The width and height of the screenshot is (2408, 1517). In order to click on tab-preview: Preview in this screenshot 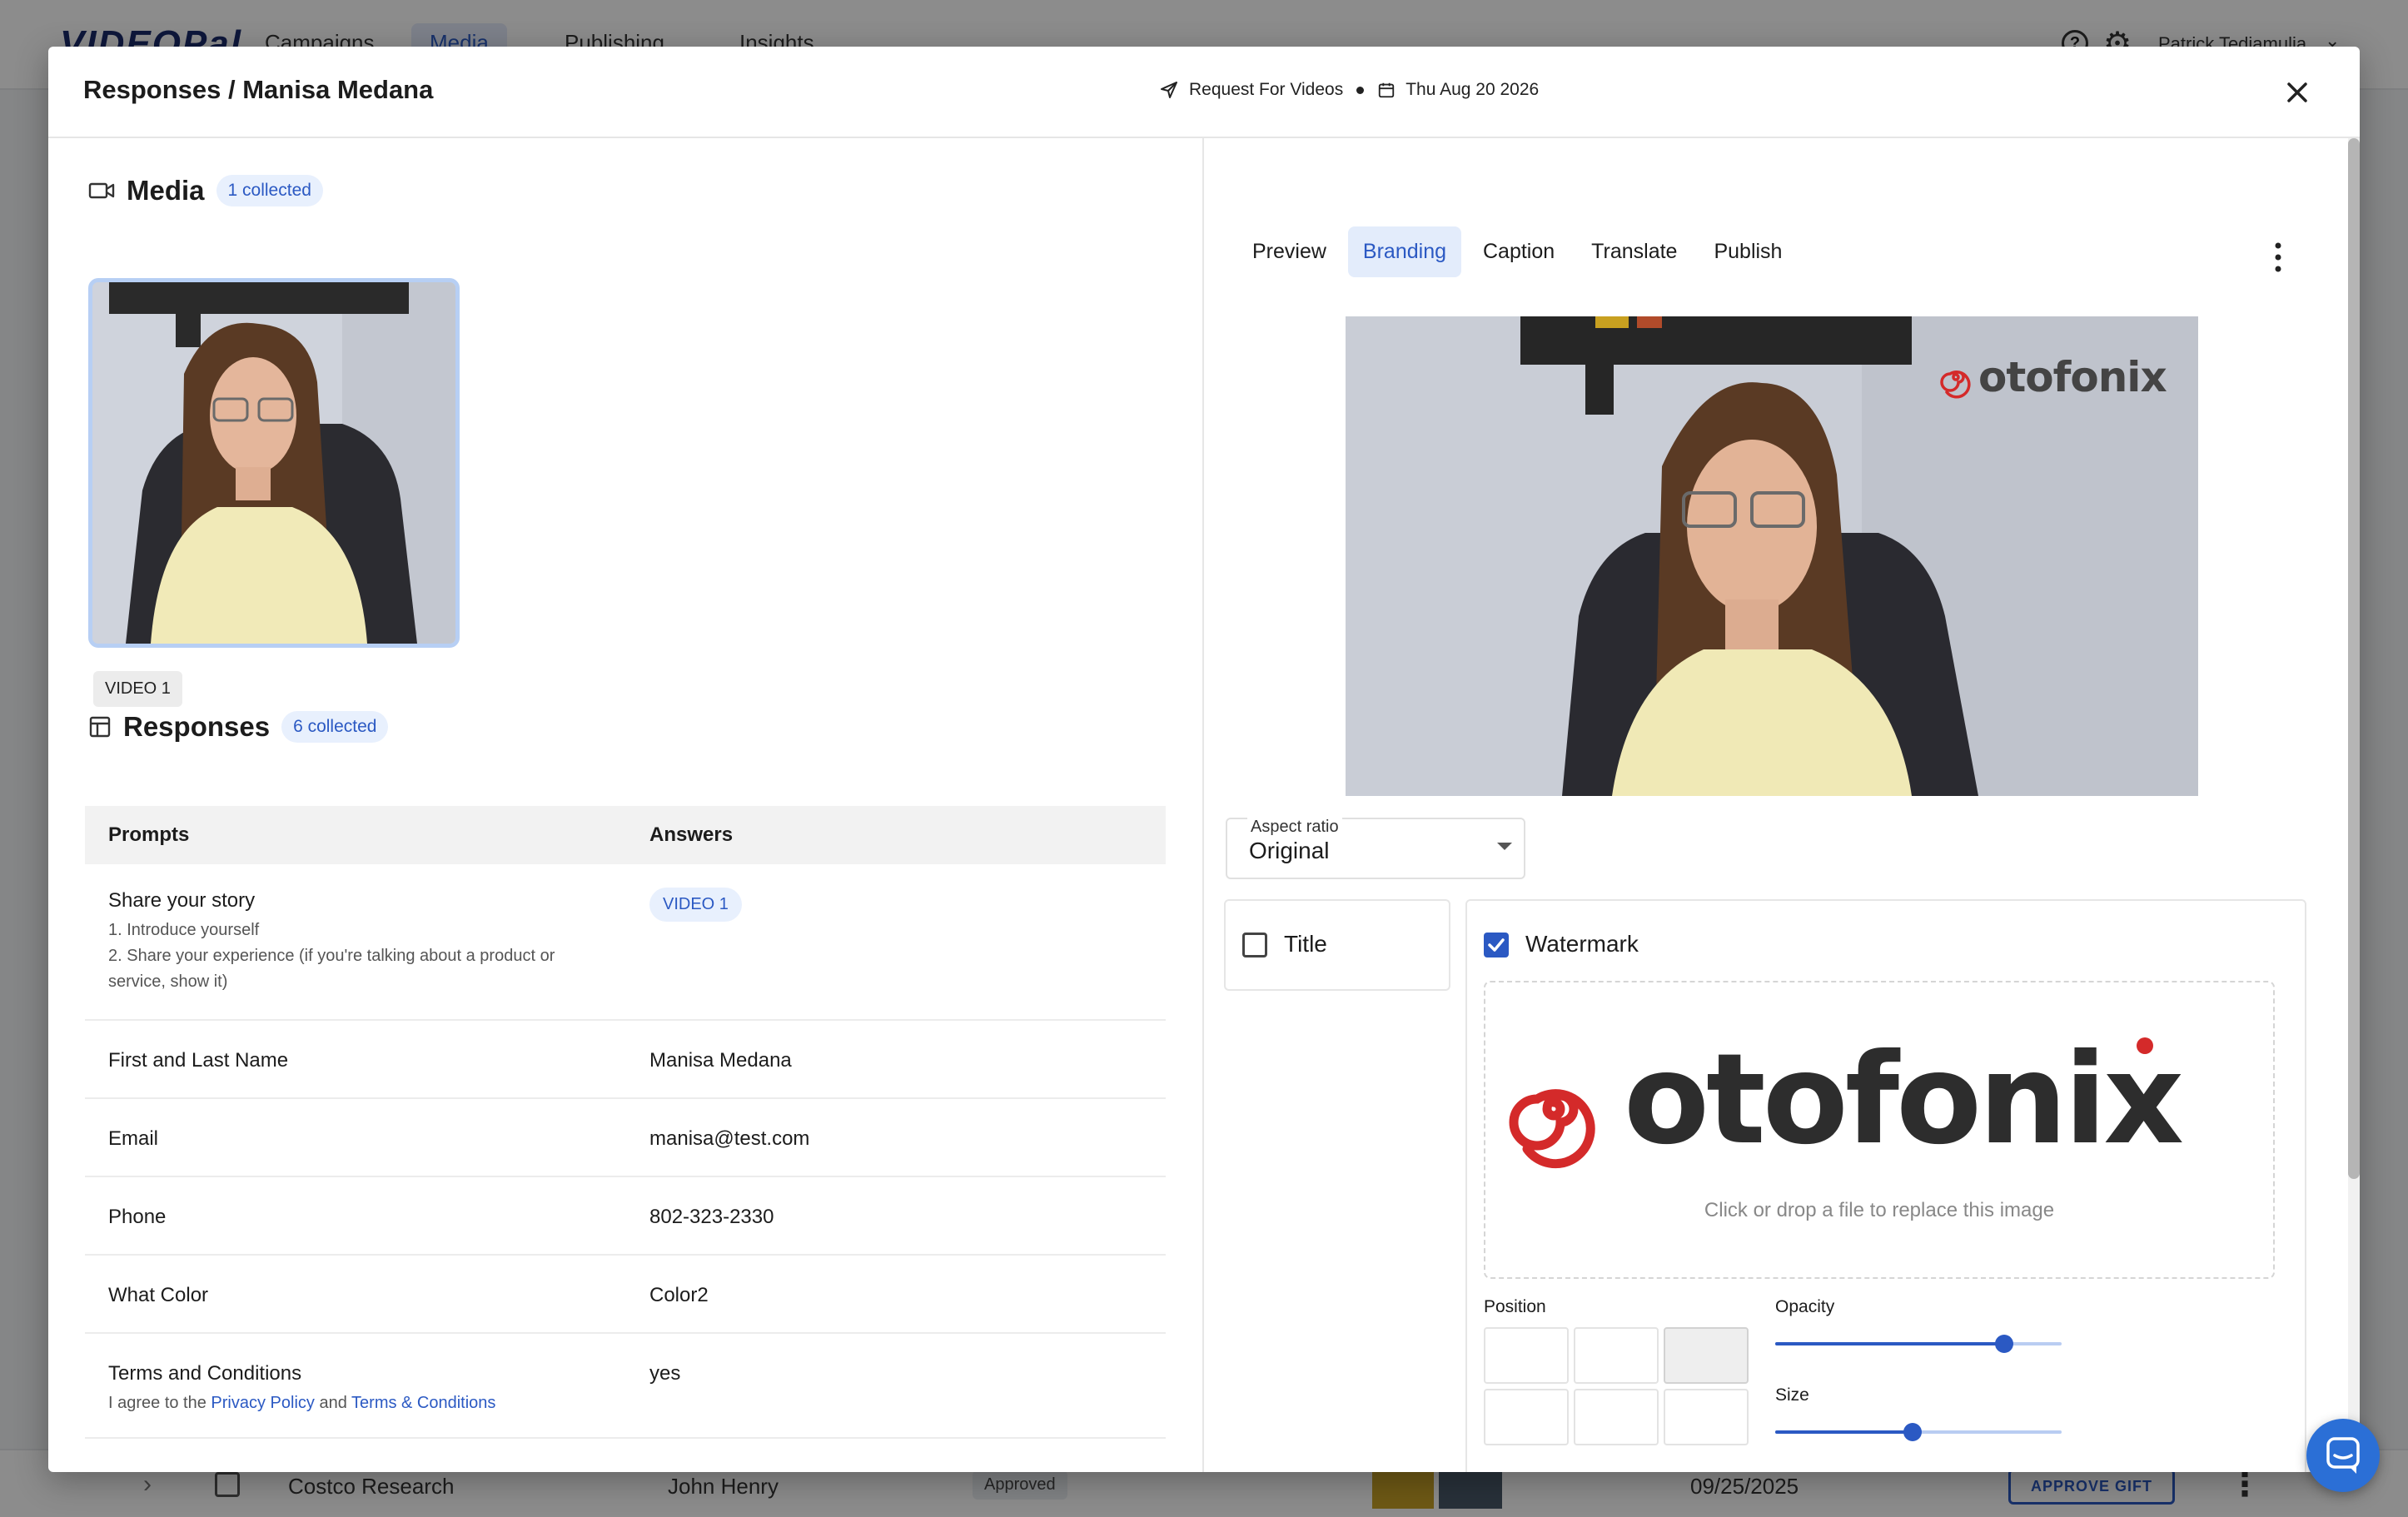, I will do `click(1289, 252)`.